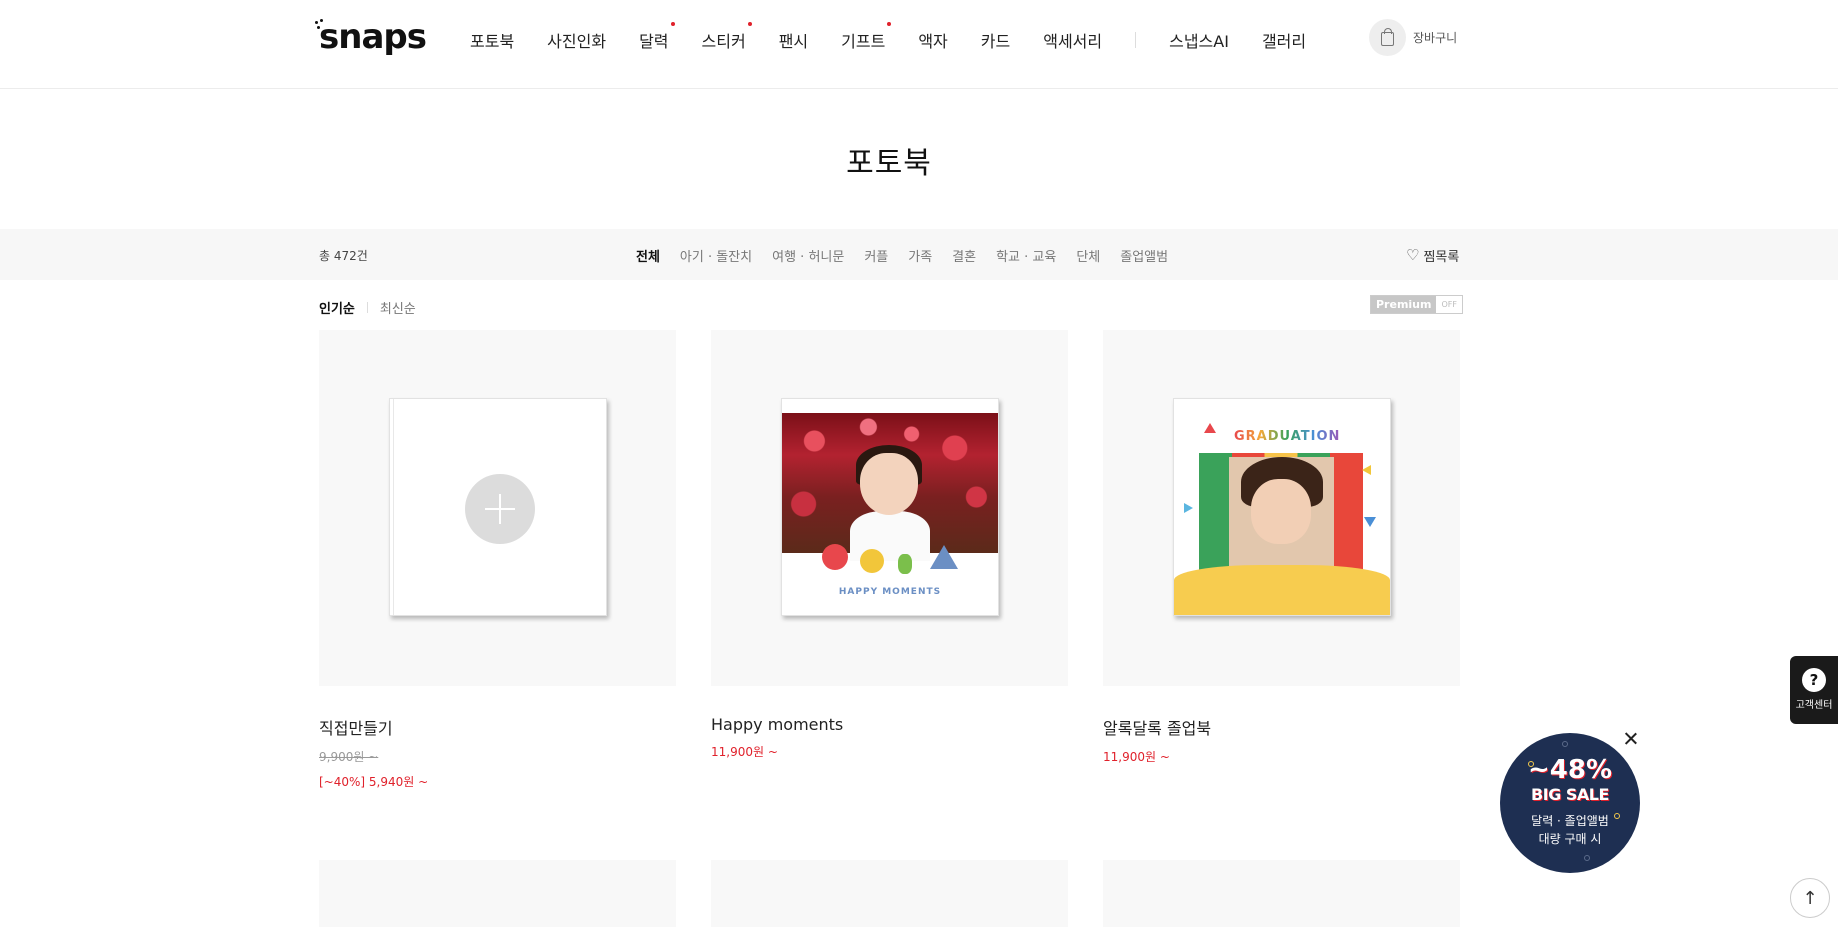 This screenshot has width=1838, height=927. What do you see at coordinates (876, 255) in the screenshot?
I see `category-tab-couple: 커플` at bounding box center [876, 255].